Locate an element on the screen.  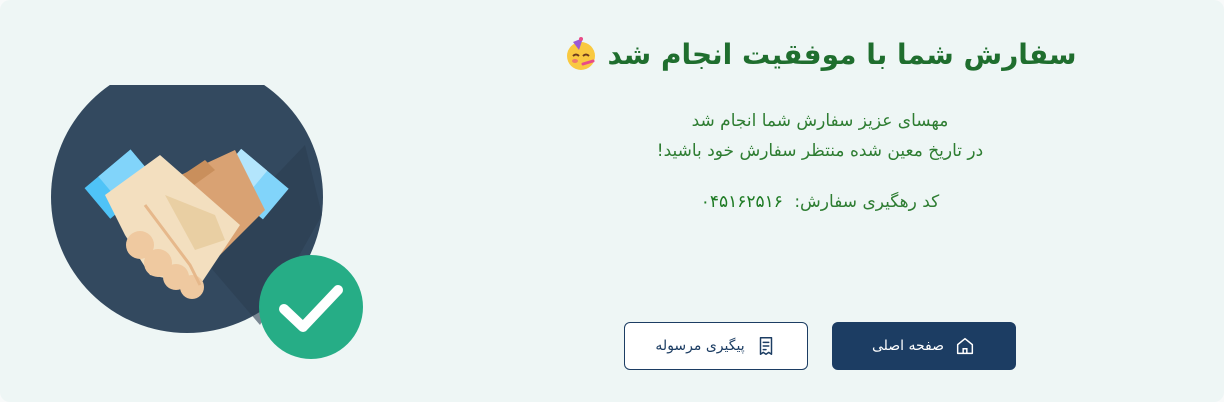
tracking-code: ۰۴۵۱۶۲۵۱۶ is located at coordinates (741, 202).